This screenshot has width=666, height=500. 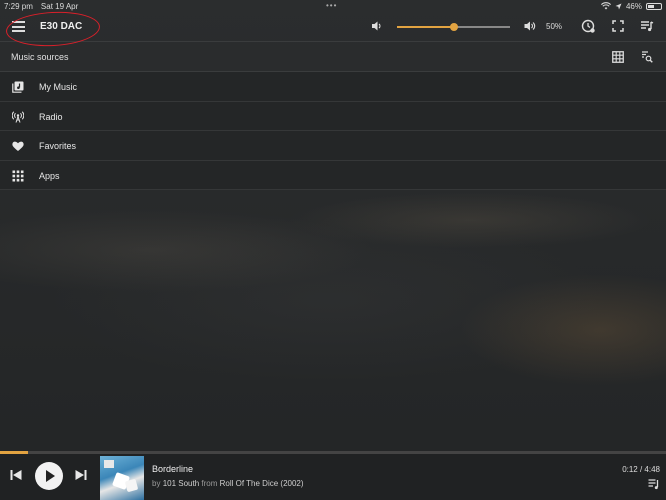 What do you see at coordinates (18, 116) in the screenshot?
I see `radio-antenna-icon` at bounding box center [18, 116].